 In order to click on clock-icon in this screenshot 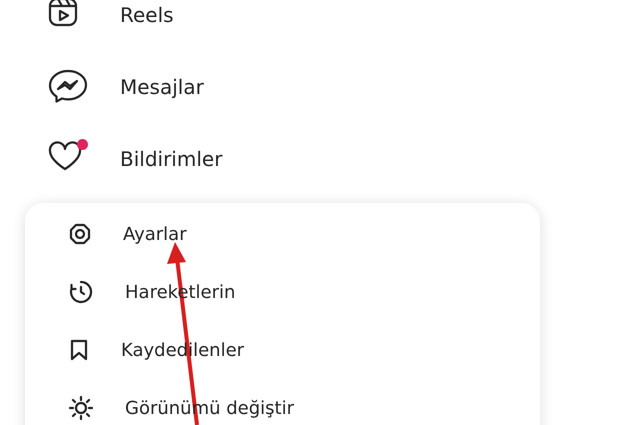, I will do `click(81, 292)`.